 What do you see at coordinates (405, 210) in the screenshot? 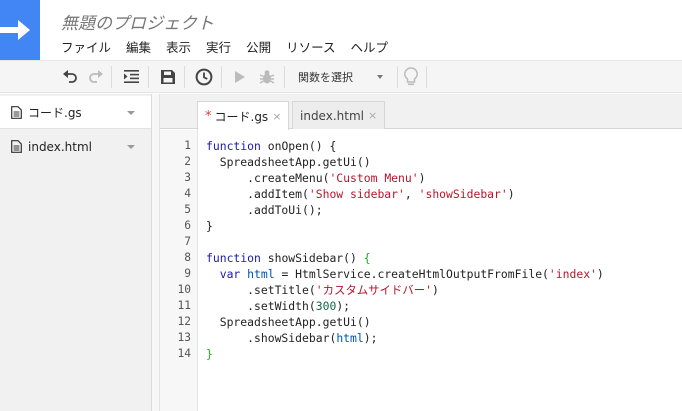
I see `code-line: .addToUi();` at bounding box center [405, 210].